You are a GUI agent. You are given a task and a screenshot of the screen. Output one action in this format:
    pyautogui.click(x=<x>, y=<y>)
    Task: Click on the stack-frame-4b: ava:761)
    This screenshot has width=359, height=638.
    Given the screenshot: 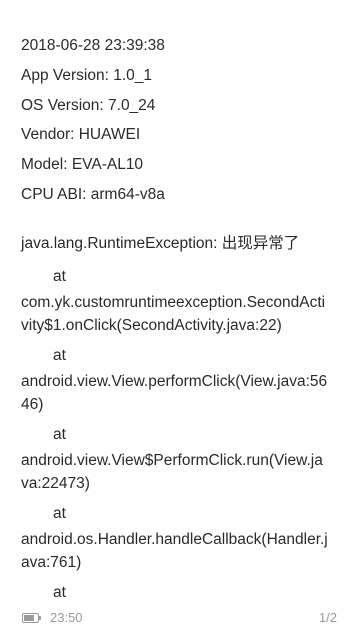 What is the action you would take?
    pyautogui.click(x=51, y=562)
    